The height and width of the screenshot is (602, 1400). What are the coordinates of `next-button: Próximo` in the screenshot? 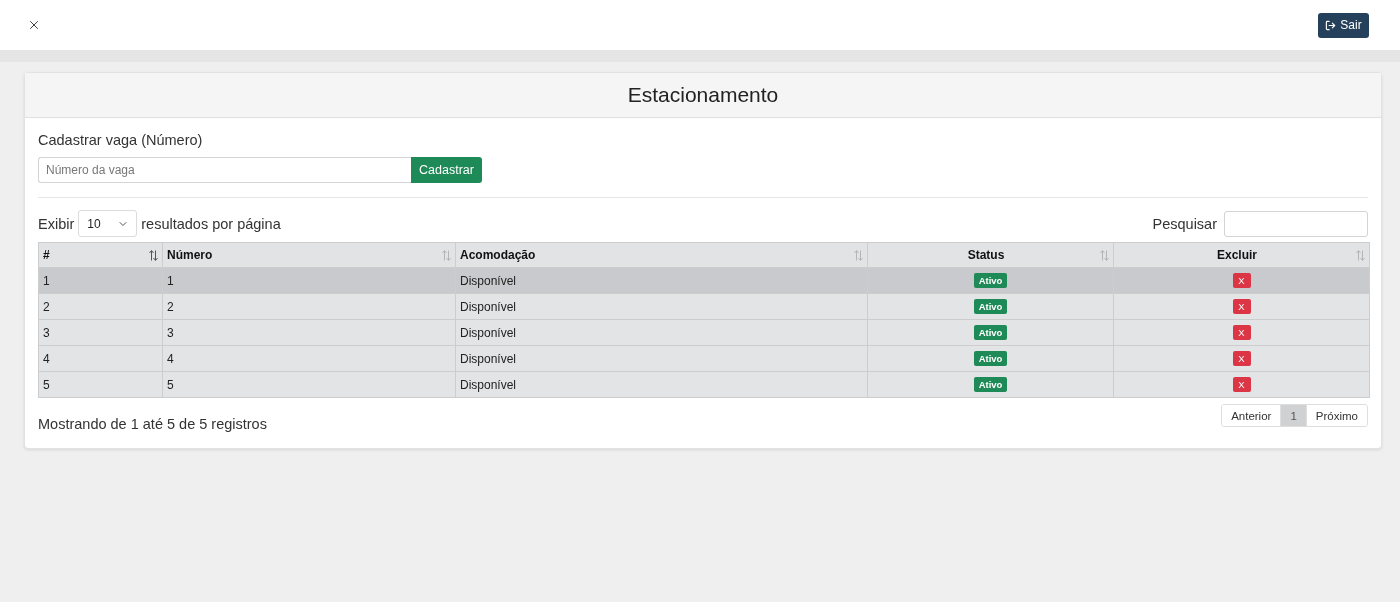 It's located at (1336, 415).